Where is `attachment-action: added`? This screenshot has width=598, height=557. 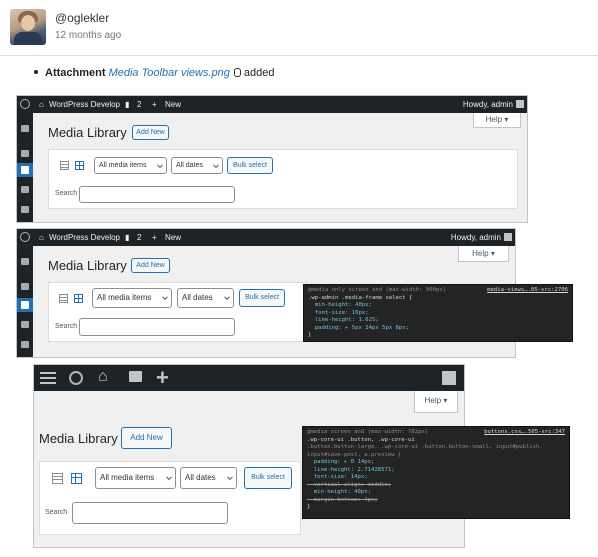
attachment-action: added is located at coordinates (259, 73).